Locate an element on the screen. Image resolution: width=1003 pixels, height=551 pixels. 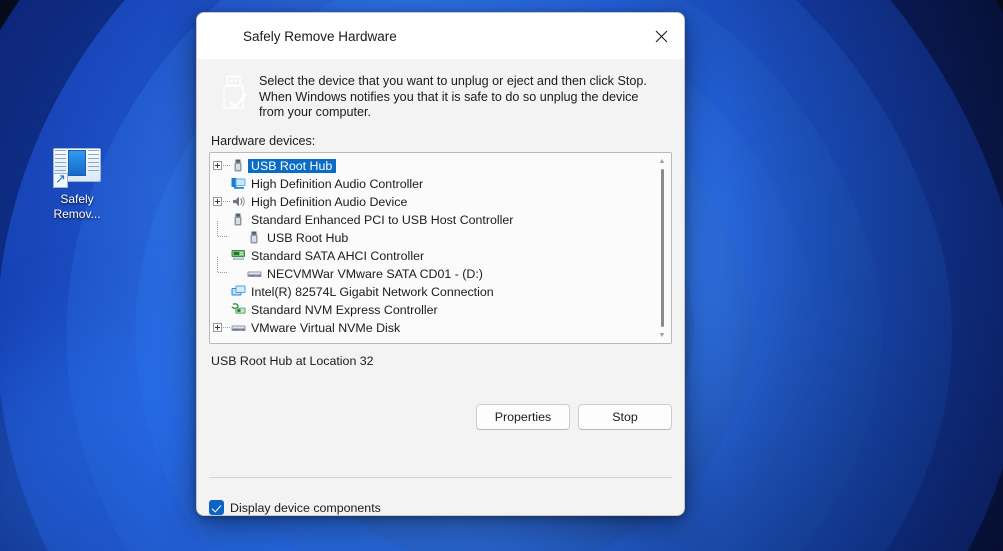
hardware-devices-label: Hardware devices: is located at coordinates (263, 140).